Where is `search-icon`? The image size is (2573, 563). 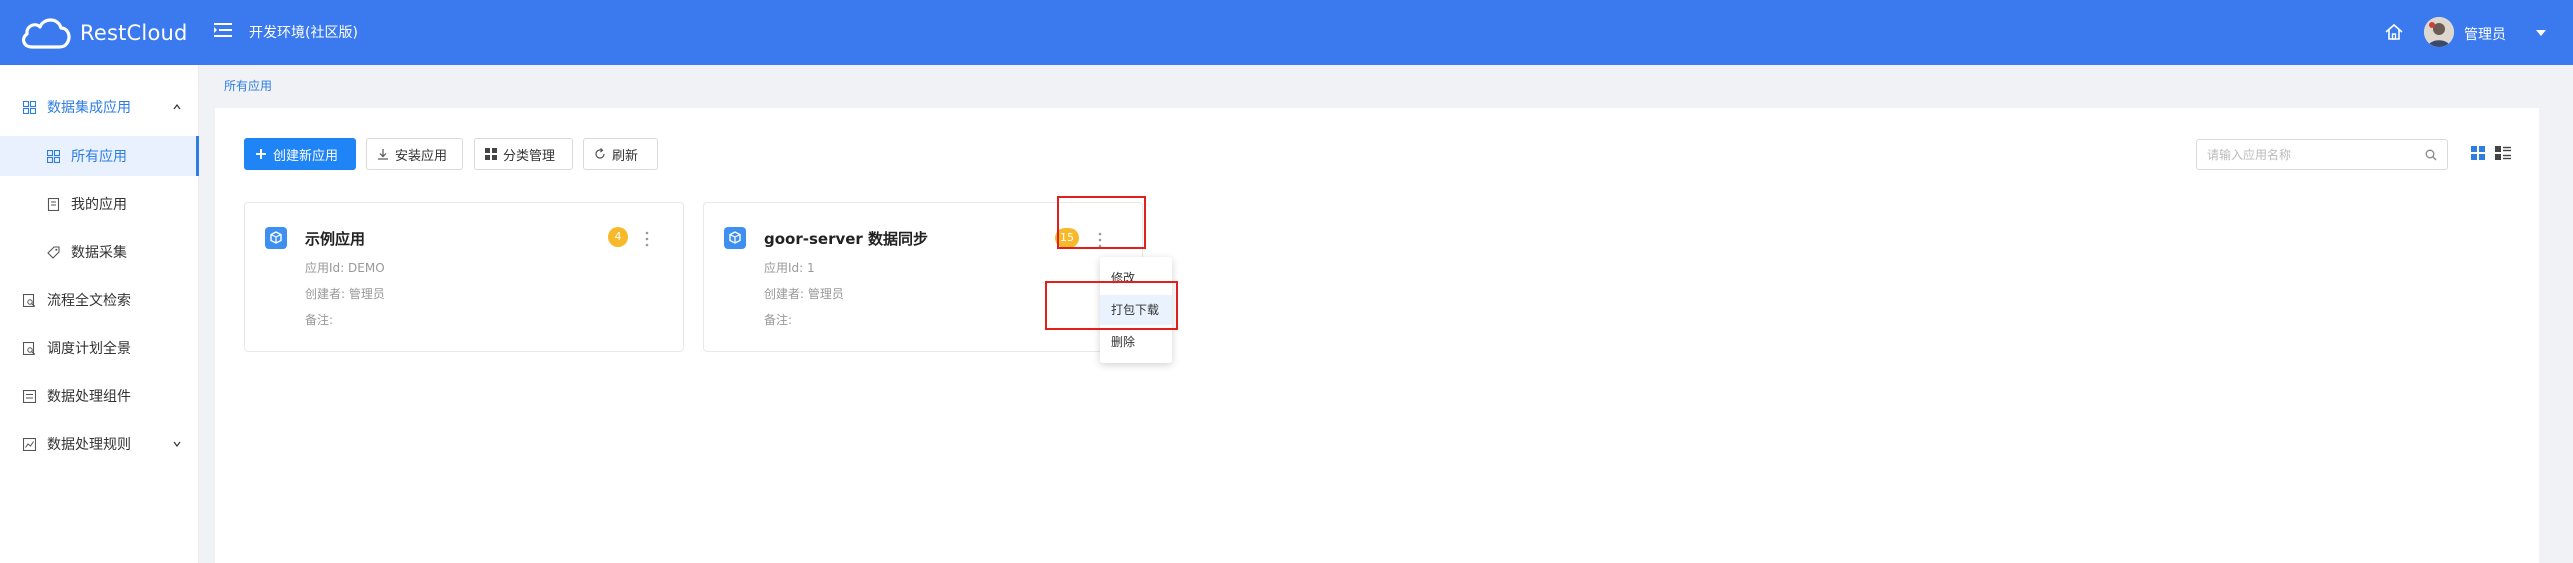
search-icon is located at coordinates (2431, 155).